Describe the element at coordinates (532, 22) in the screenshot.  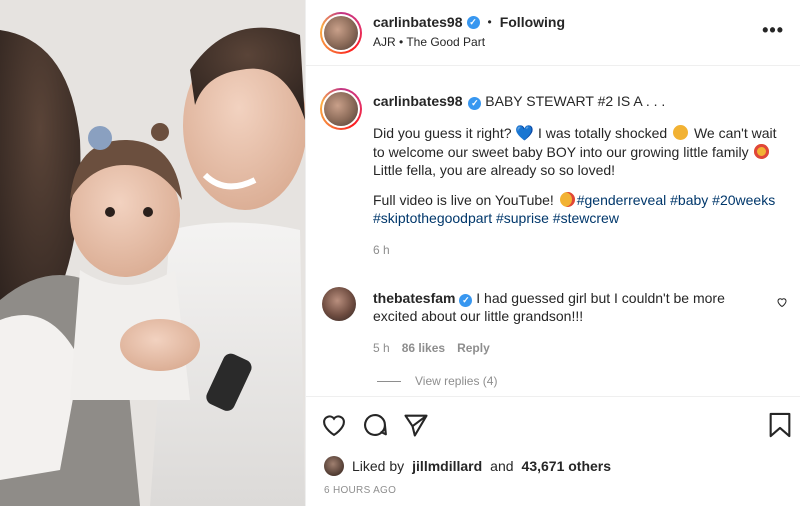
I see `following-button: Following` at that location.